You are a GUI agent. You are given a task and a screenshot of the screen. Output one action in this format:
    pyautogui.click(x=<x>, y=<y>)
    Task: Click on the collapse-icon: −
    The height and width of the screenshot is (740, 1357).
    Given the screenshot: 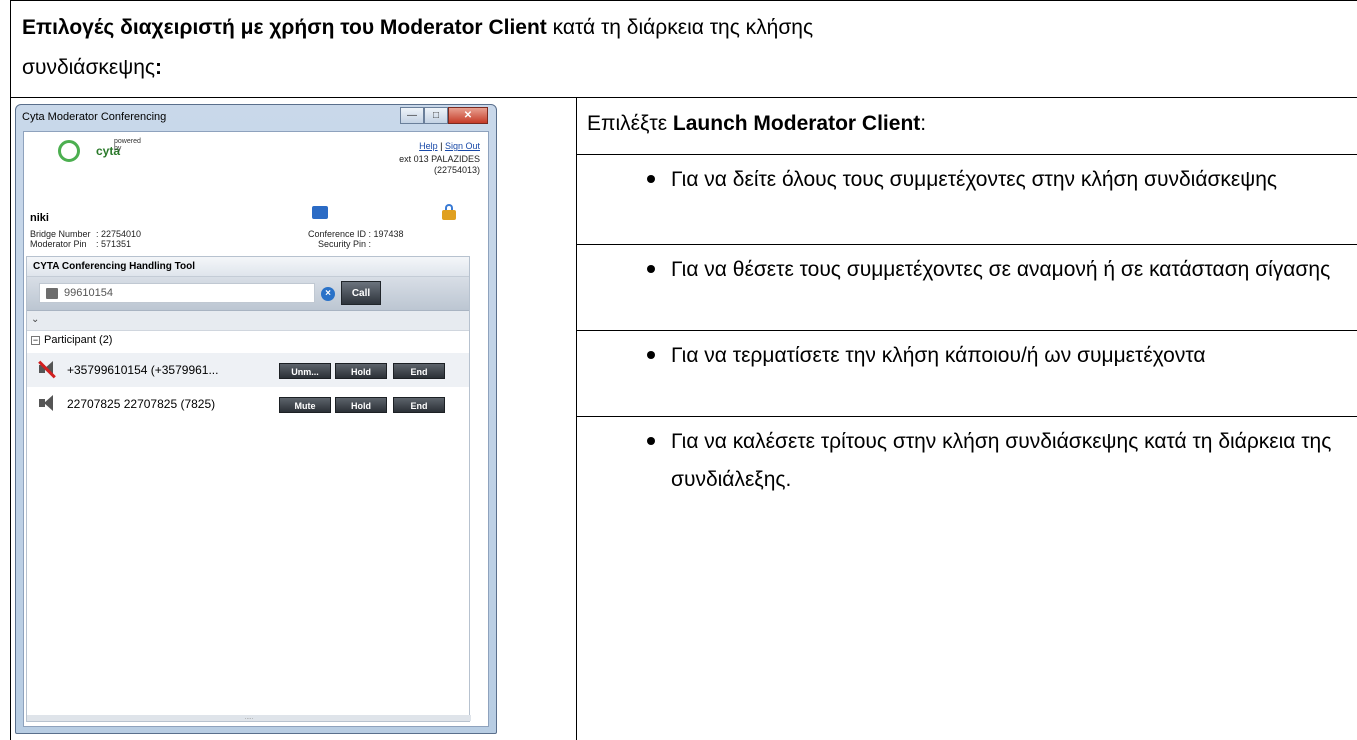 What is the action you would take?
    pyautogui.click(x=35, y=340)
    